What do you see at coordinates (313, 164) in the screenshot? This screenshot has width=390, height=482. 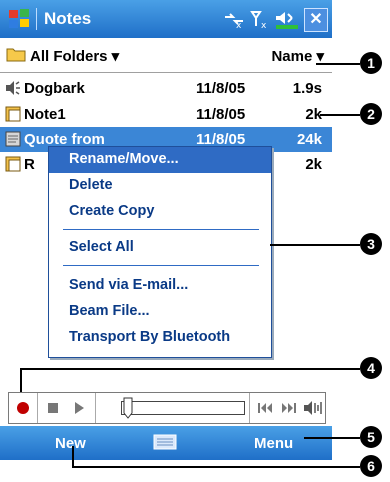 I see `file-size: 2k` at bounding box center [313, 164].